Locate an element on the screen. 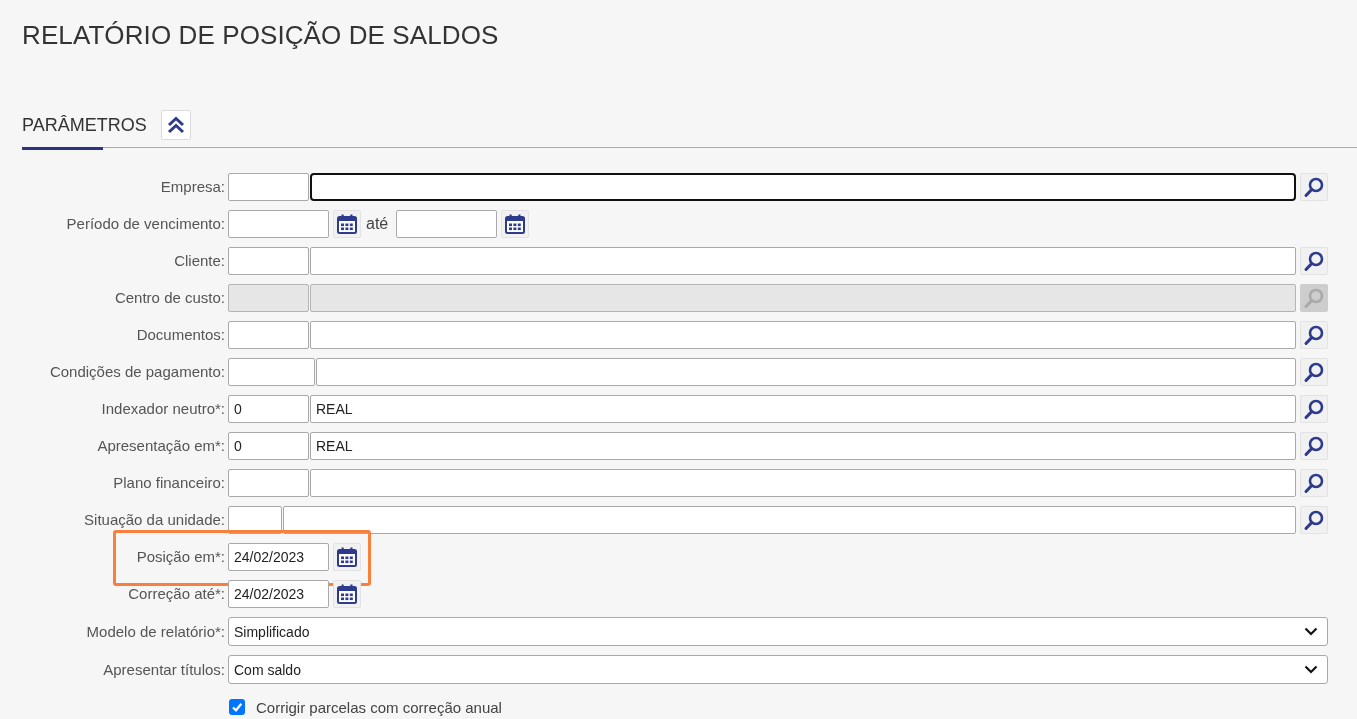 Image resolution: width=1357 pixels, height=719 pixels. field-label: Apresentar títulos: is located at coordinates (164, 669).